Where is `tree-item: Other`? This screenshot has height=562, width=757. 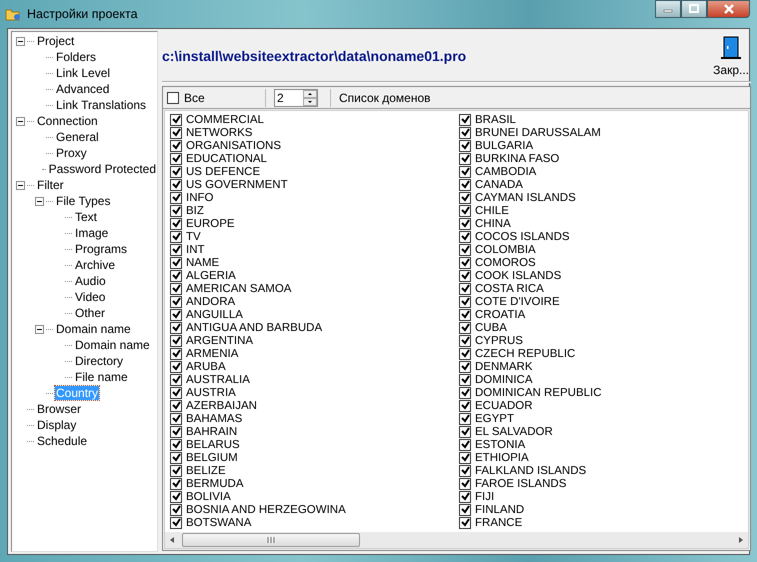
tree-item: Other is located at coordinates (90, 313).